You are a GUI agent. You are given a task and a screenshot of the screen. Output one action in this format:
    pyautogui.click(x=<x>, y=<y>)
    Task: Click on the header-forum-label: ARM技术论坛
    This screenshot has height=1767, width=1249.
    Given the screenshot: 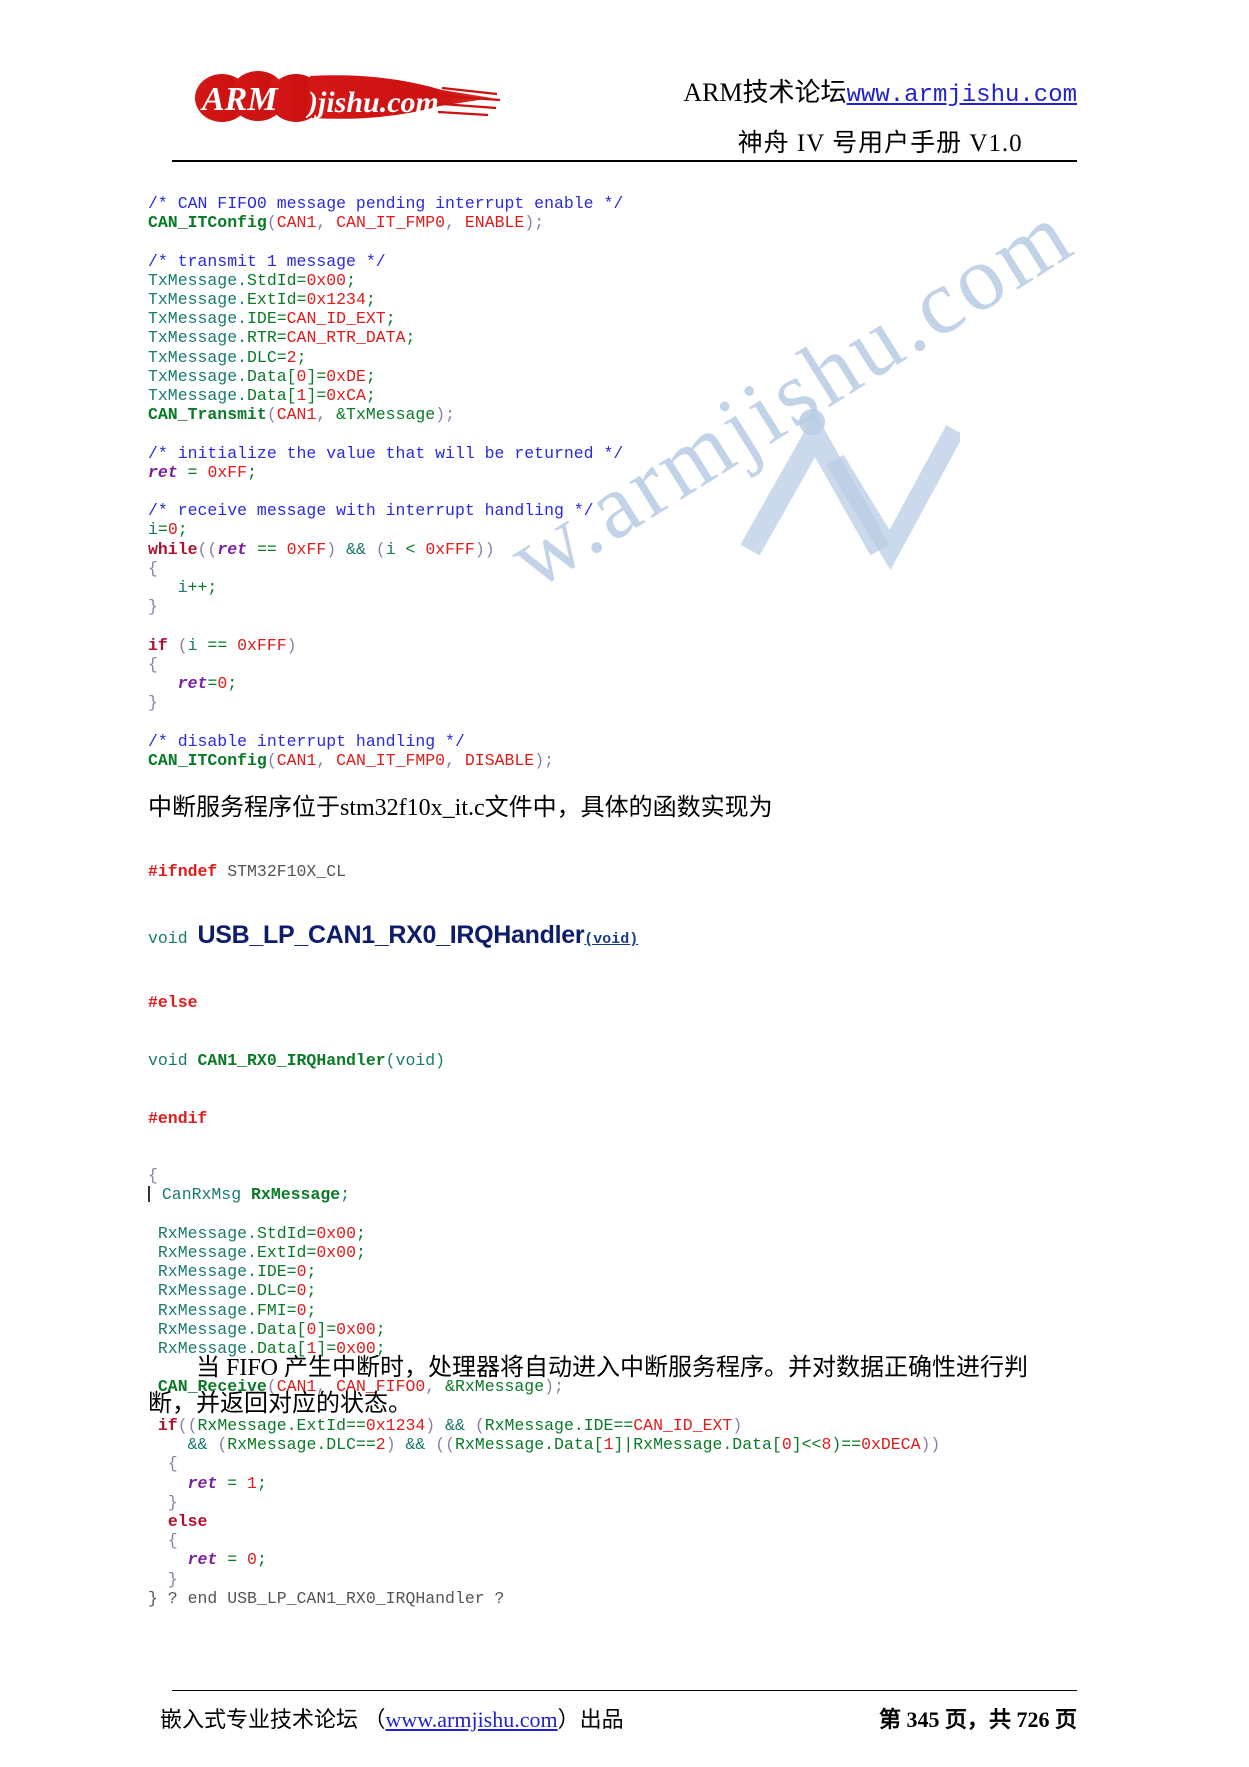 What is the action you would take?
    pyautogui.click(x=765, y=92)
    